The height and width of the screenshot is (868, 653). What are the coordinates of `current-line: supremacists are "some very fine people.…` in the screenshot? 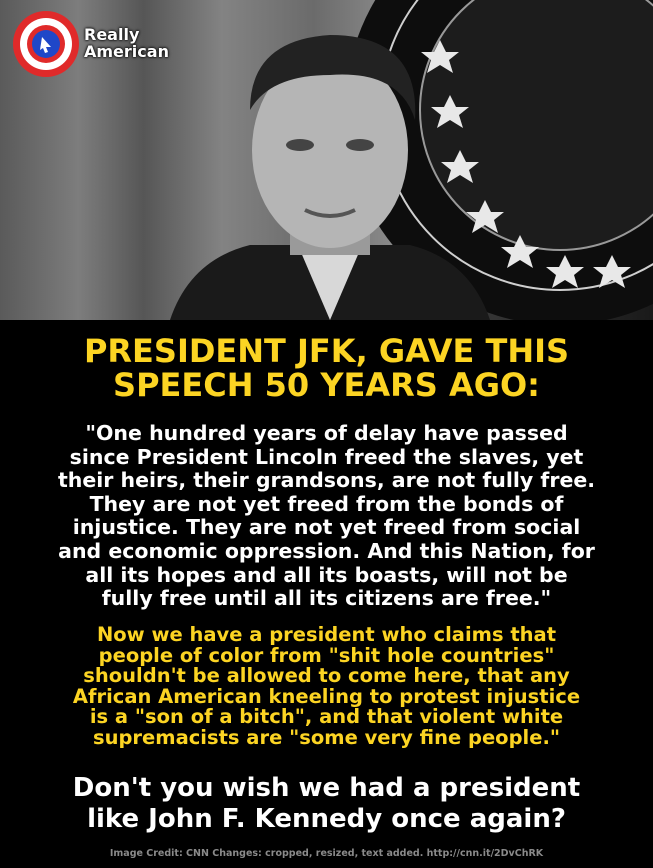 It's located at (326, 737).